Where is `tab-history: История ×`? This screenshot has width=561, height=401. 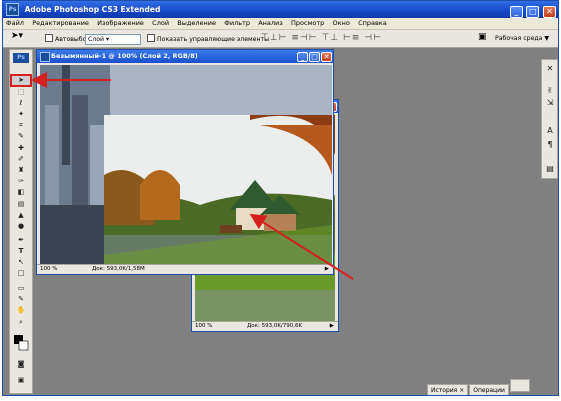
tab-history: История × is located at coordinates (448, 389).